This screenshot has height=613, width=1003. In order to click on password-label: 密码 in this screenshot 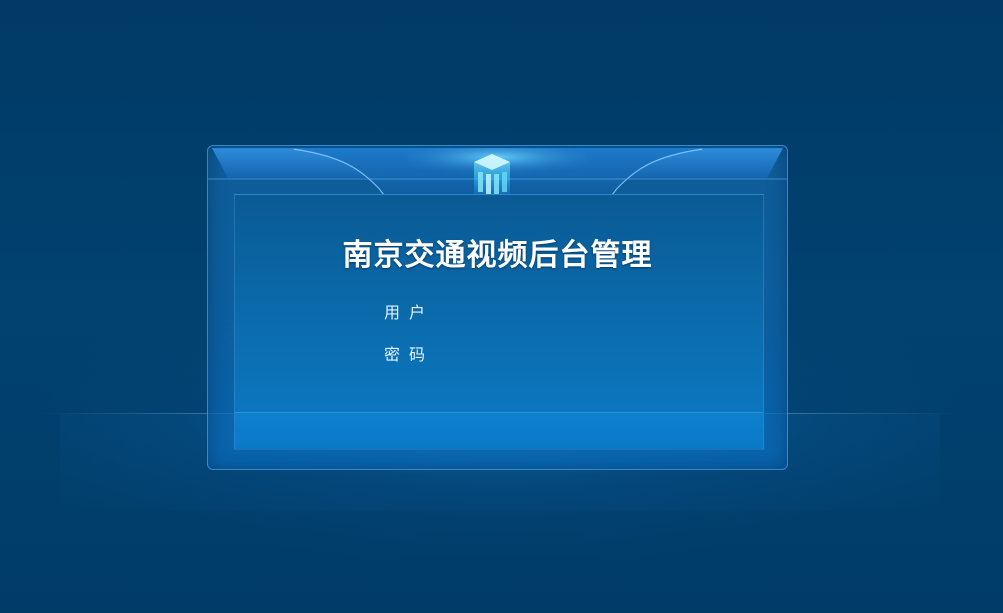, I will do `click(409, 354)`.